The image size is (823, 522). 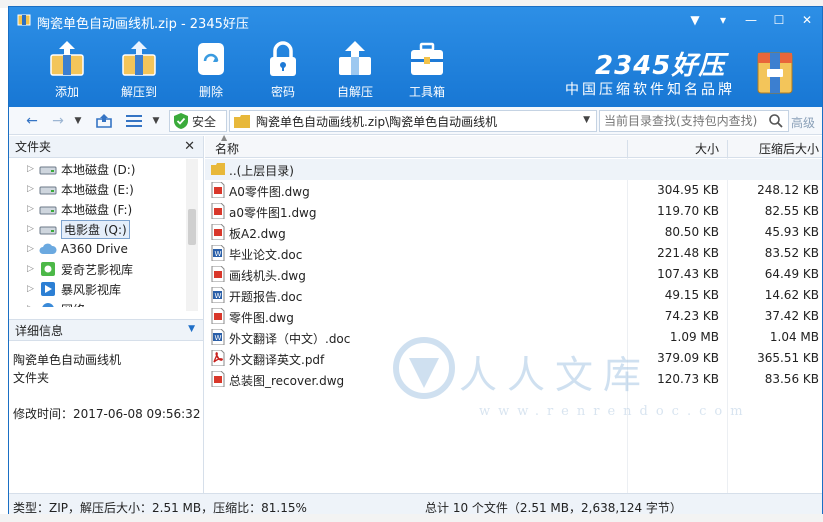 I want to click on add-button: 添加, so click(x=67, y=72).